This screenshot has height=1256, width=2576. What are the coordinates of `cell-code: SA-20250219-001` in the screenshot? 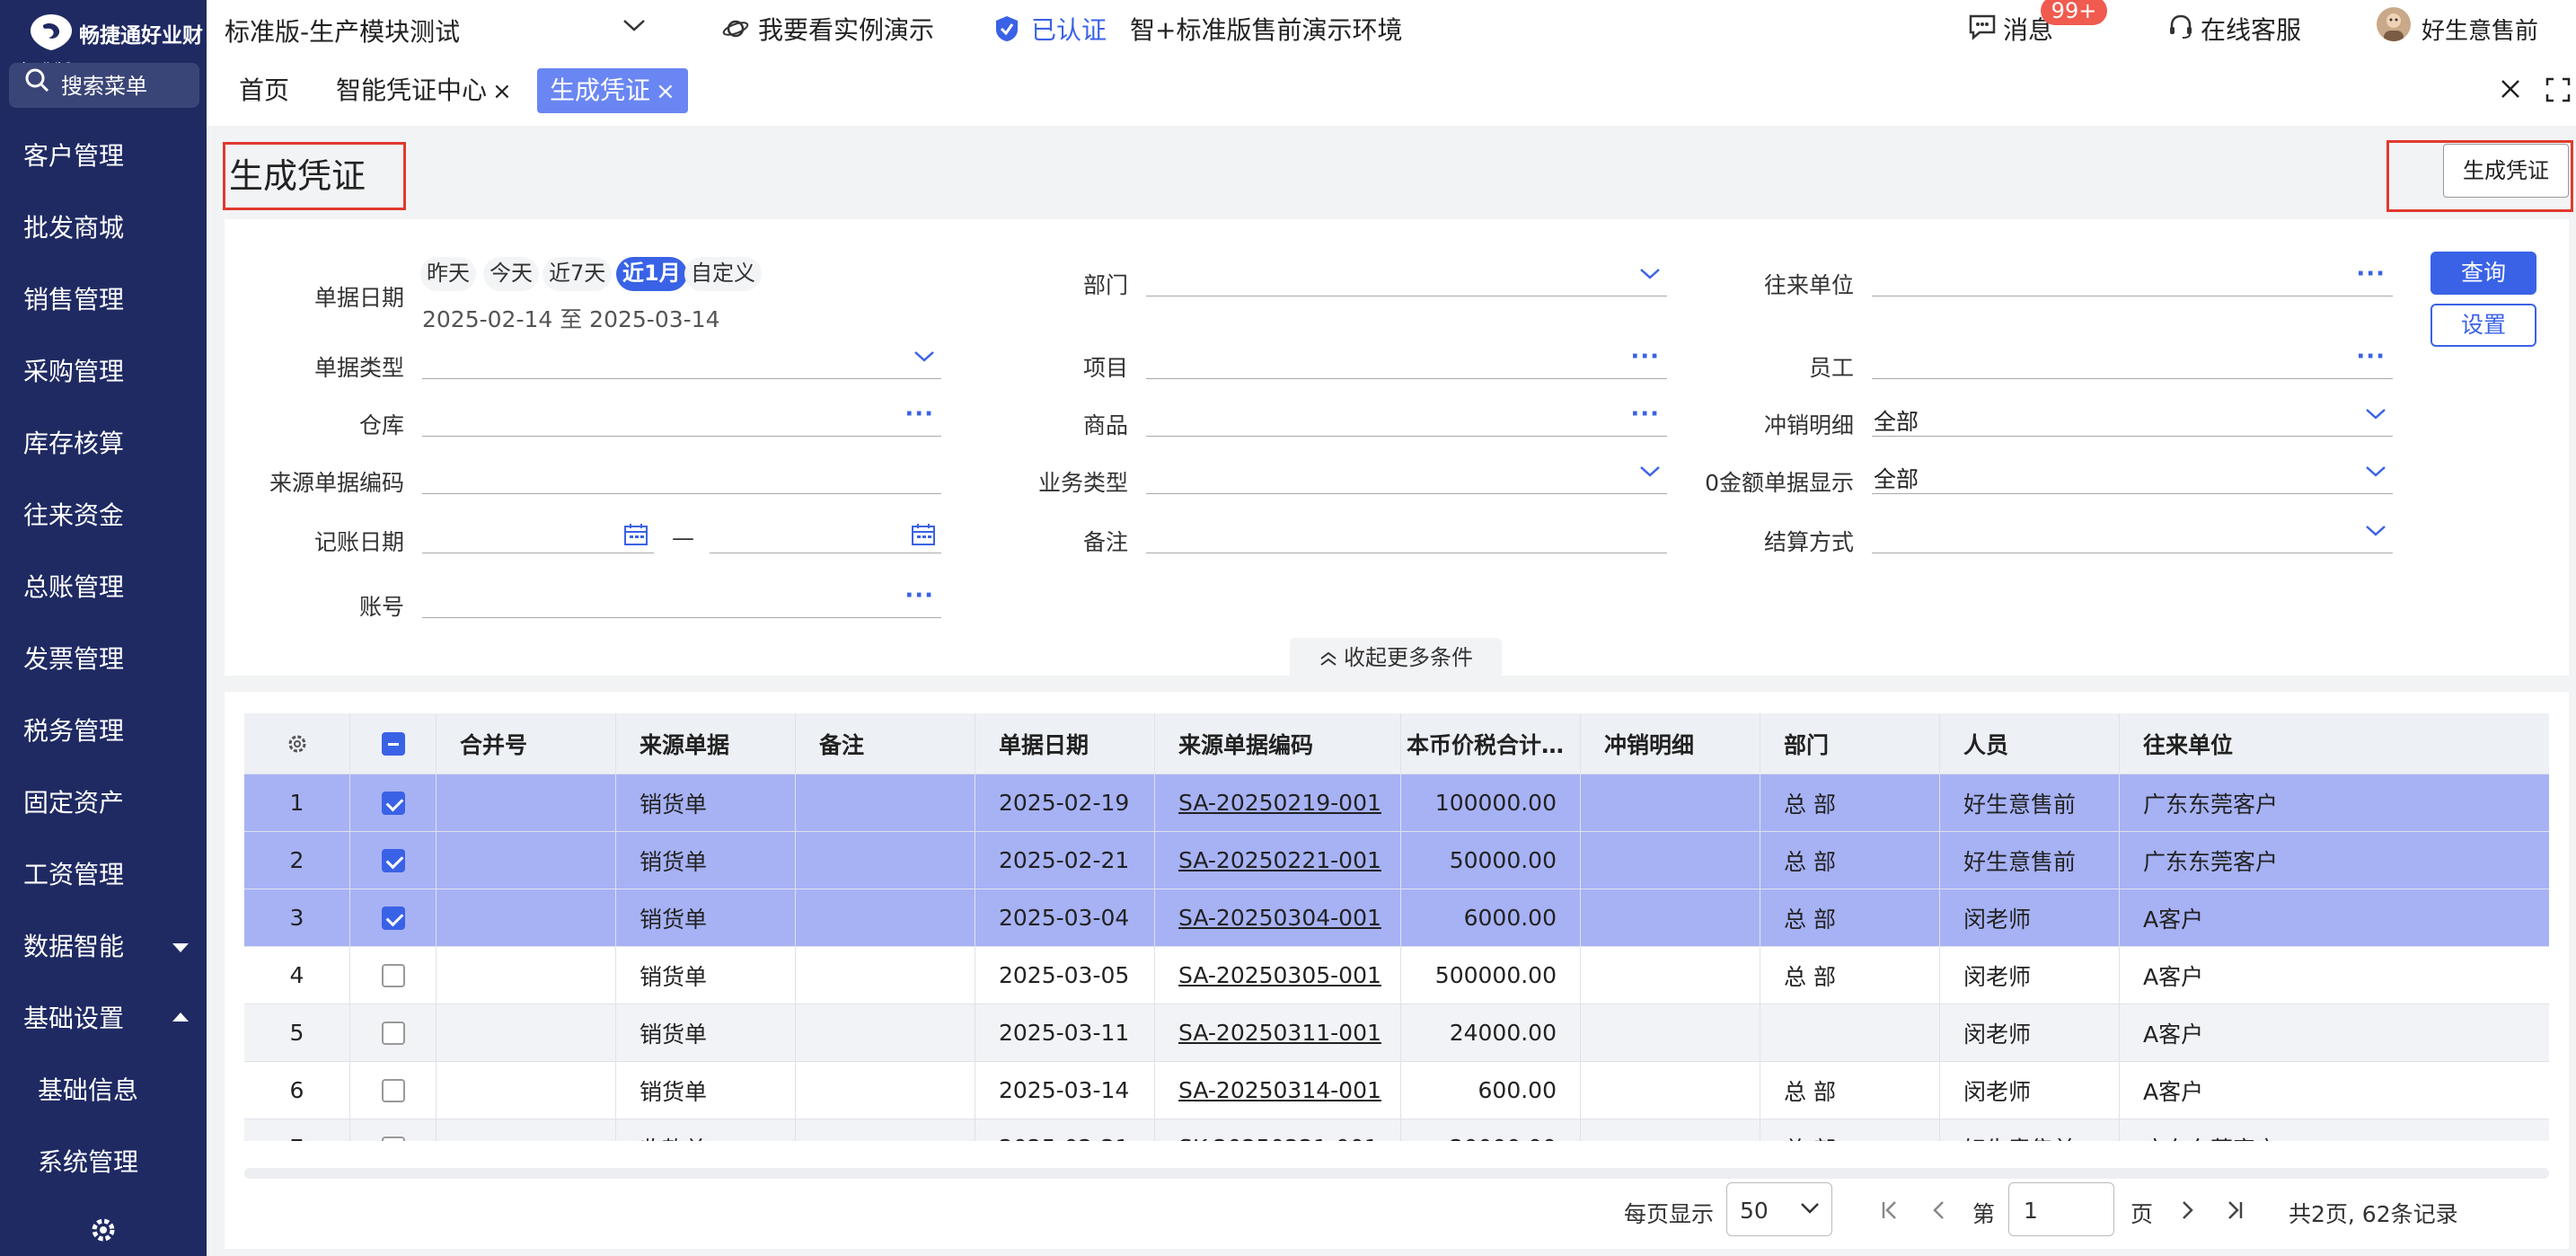 It's located at (1278, 802).